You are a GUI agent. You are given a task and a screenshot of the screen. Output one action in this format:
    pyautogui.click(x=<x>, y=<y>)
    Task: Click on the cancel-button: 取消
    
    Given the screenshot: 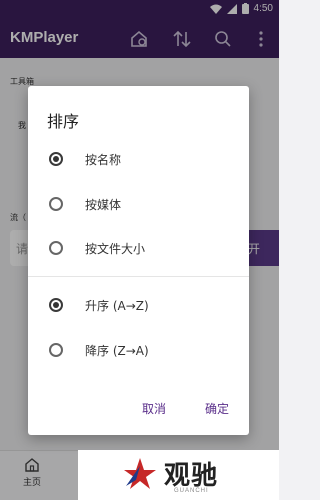 What is the action you would take?
    pyautogui.click(x=154, y=408)
    